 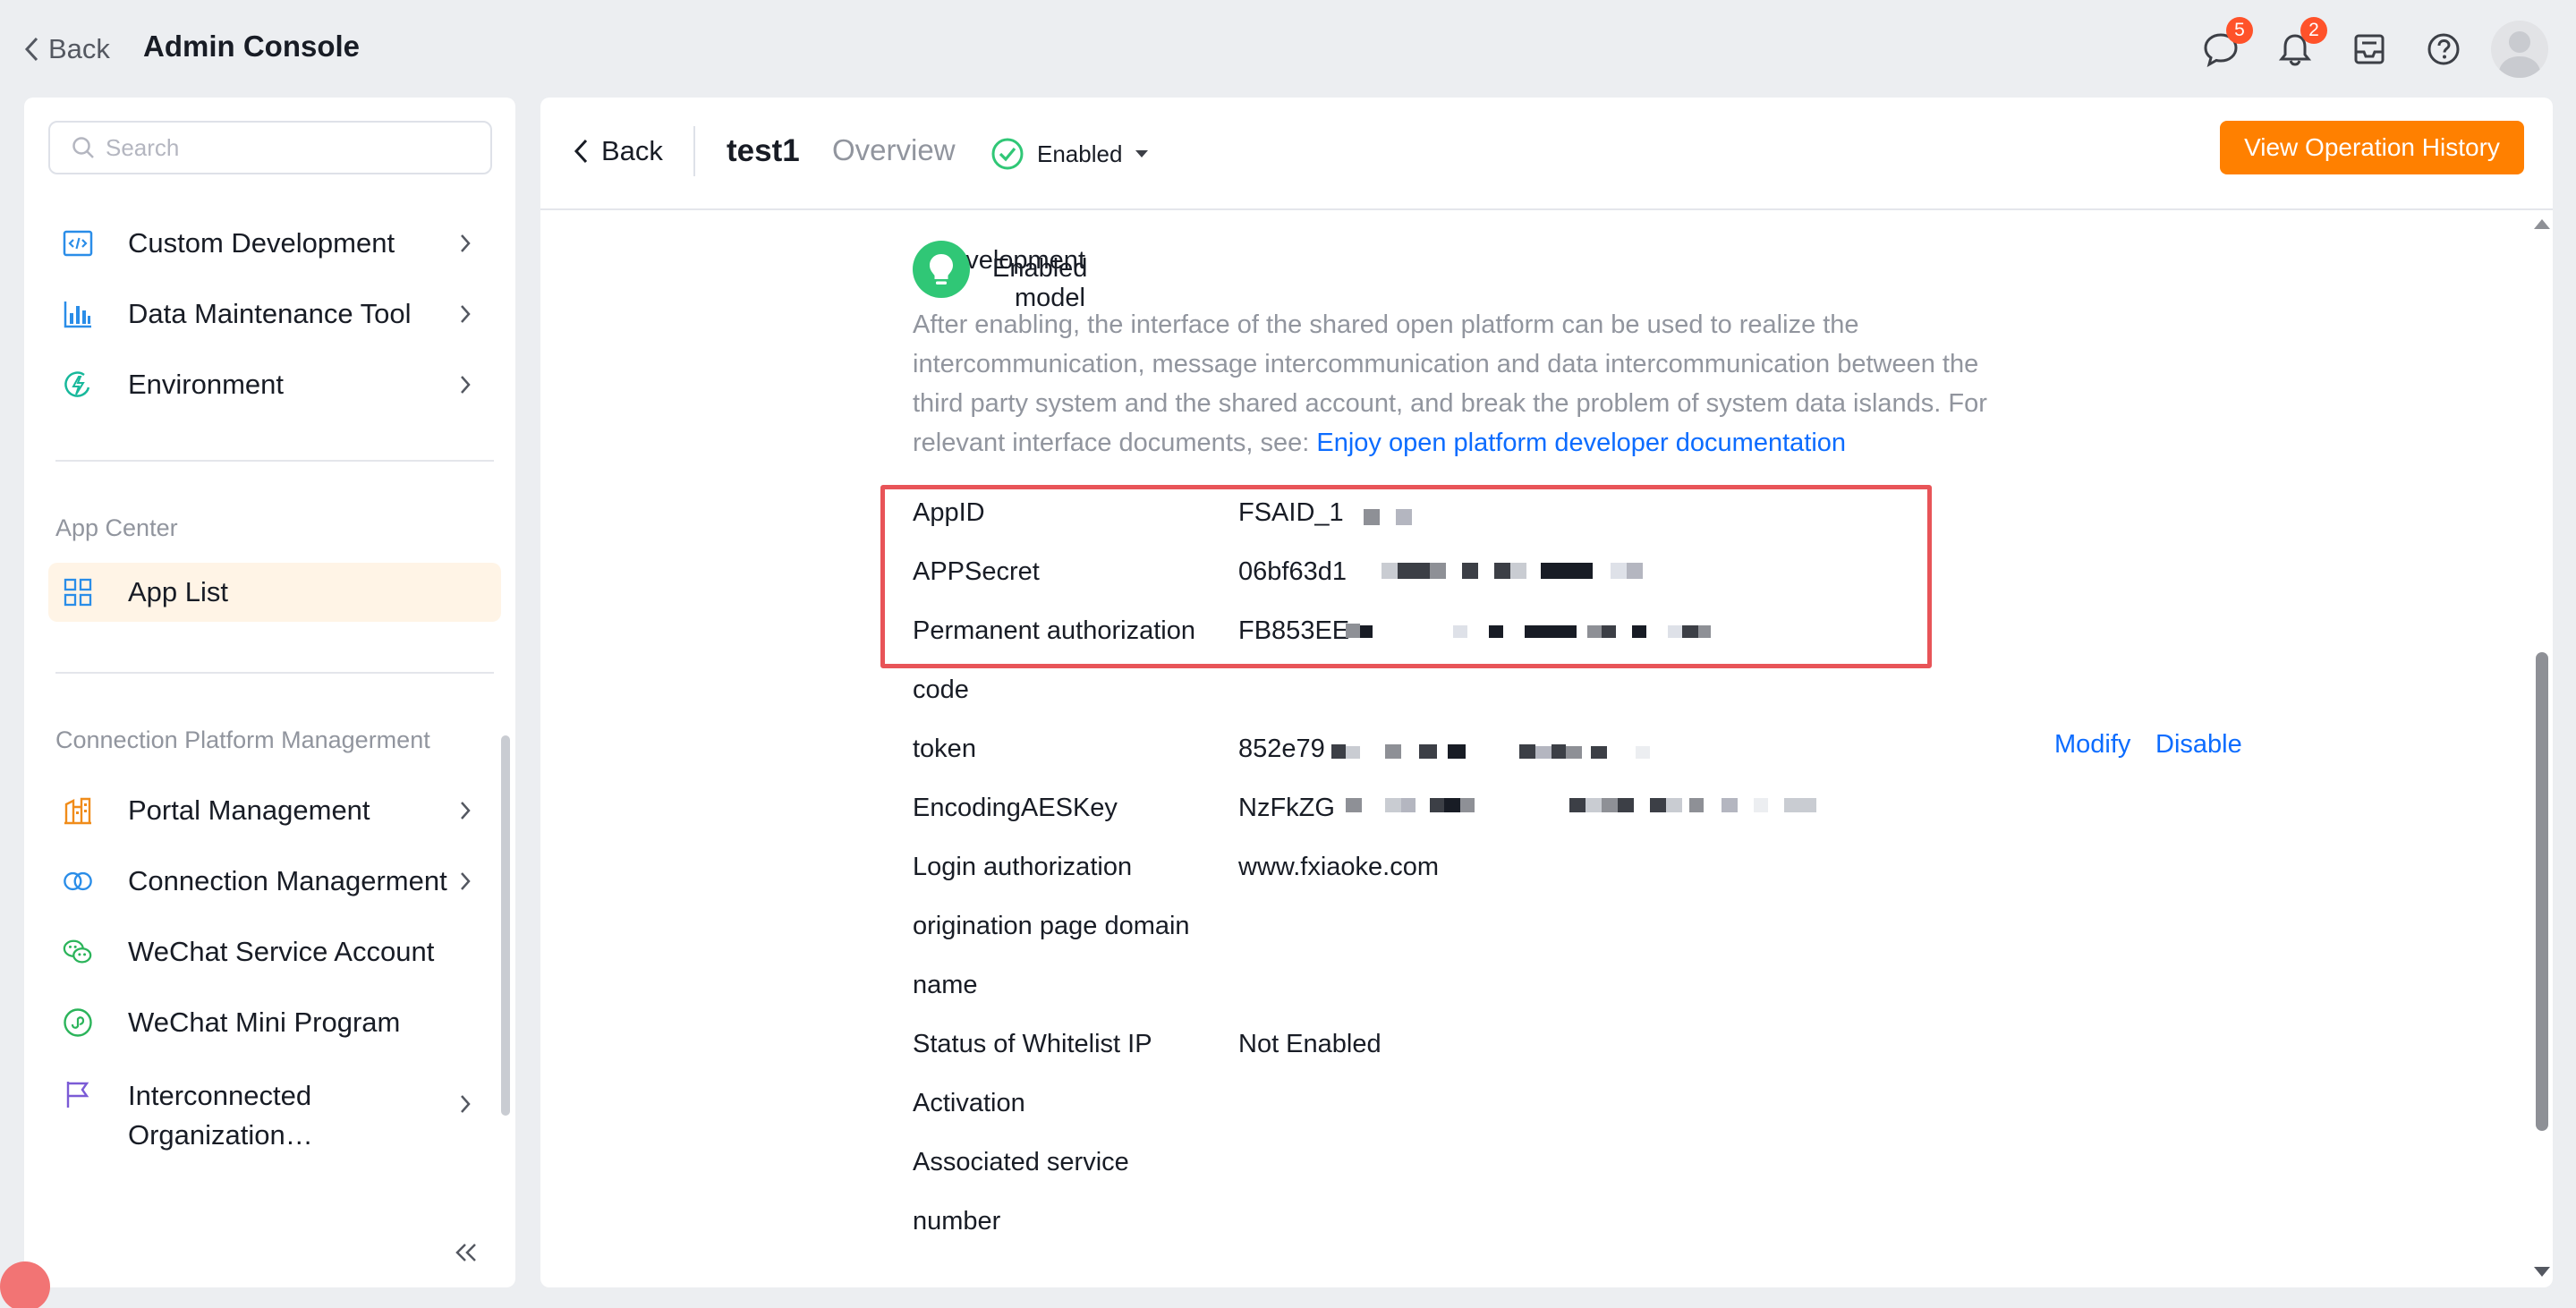 What do you see at coordinates (467, 1252) in the screenshot?
I see `collapse-sidebar-icon` at bounding box center [467, 1252].